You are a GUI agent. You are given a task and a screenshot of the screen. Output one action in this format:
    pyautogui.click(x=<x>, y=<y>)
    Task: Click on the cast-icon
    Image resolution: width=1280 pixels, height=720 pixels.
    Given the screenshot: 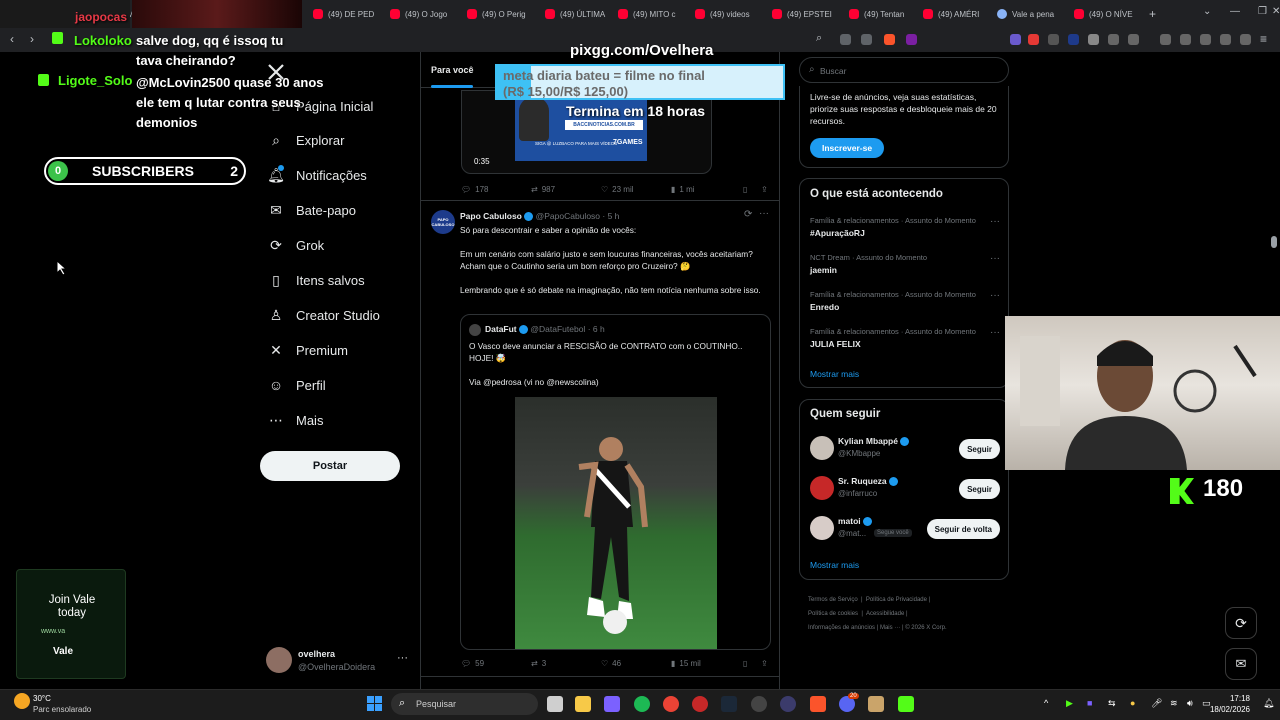 What is the action you would take?
    pyautogui.click(x=845, y=39)
    